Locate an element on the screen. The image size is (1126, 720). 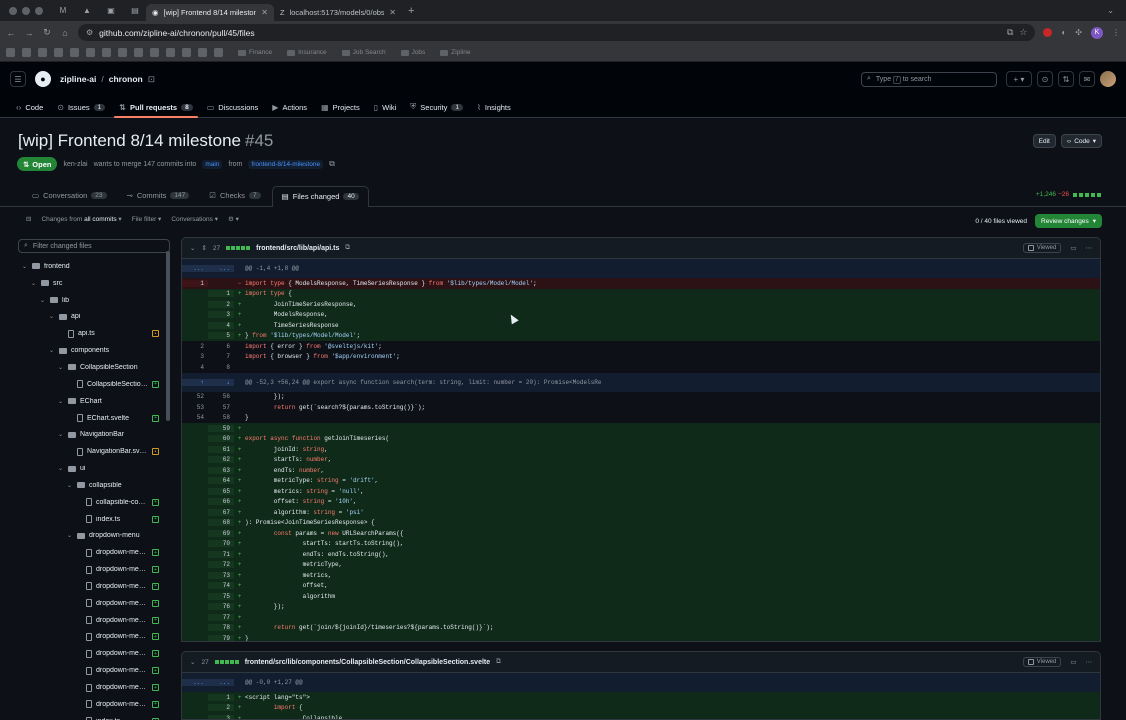
extension-icon: ◐ is located at coordinates (1063, 32).